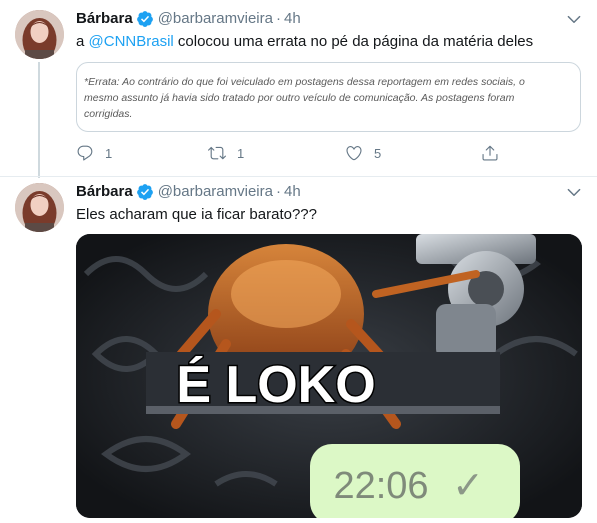 The height and width of the screenshot is (523, 597). I want to click on share-button, so click(490, 153).